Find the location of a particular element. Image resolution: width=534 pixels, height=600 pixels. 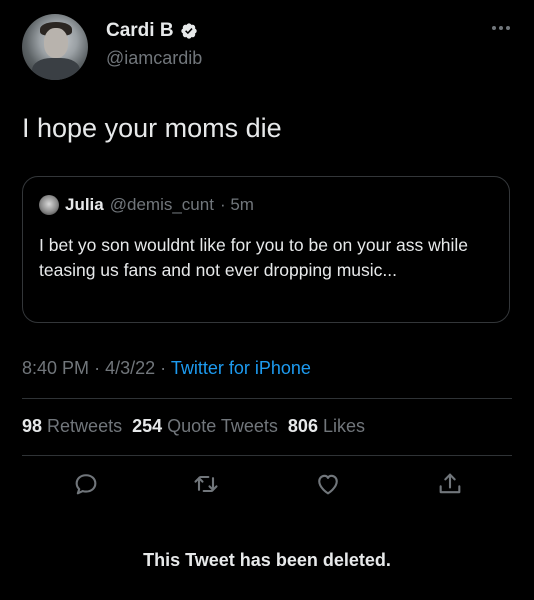

tweet-time: 8:40 PM is located at coordinates (55, 368).